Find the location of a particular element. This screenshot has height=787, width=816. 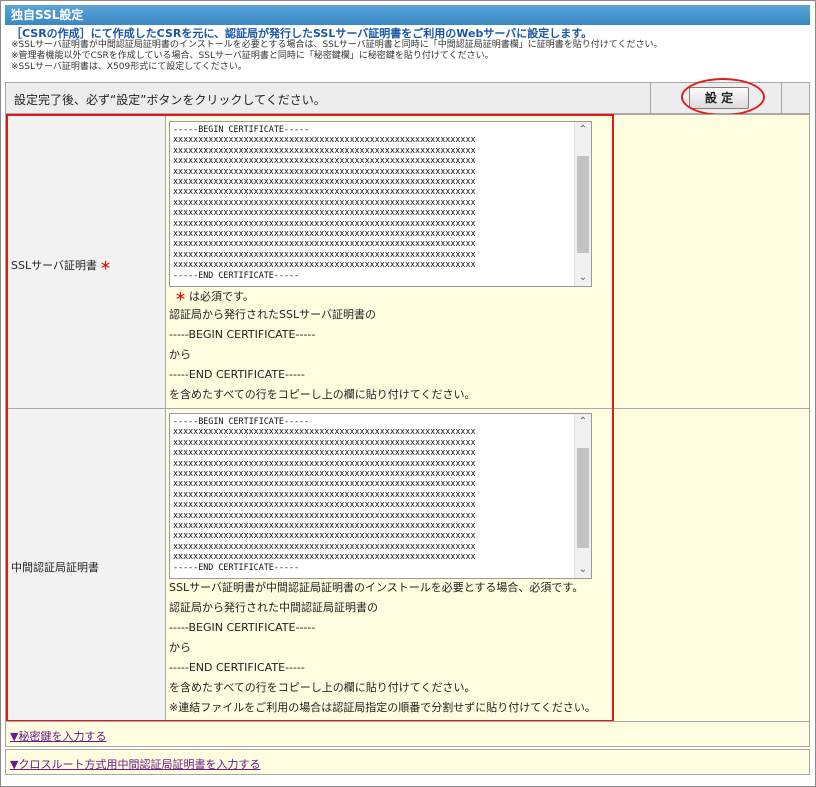

ssl-cert-label-wrap: SSLサーバ証明書＊ is located at coordinates (61, 265).